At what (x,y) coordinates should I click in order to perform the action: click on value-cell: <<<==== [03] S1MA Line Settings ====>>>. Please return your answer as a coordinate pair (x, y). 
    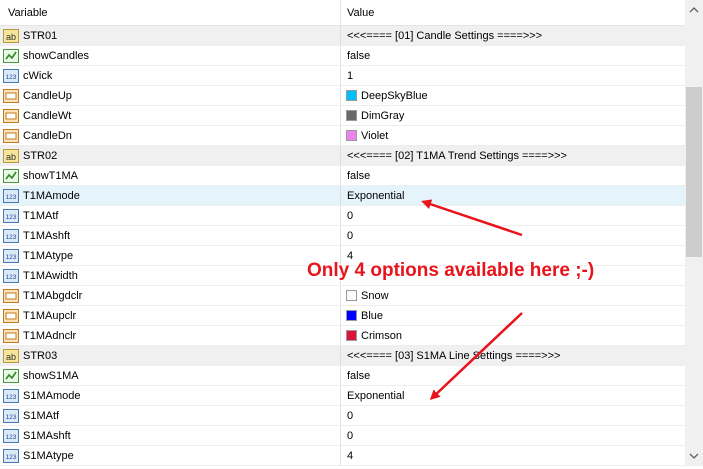
    Looking at the image, I should click on (513, 356).